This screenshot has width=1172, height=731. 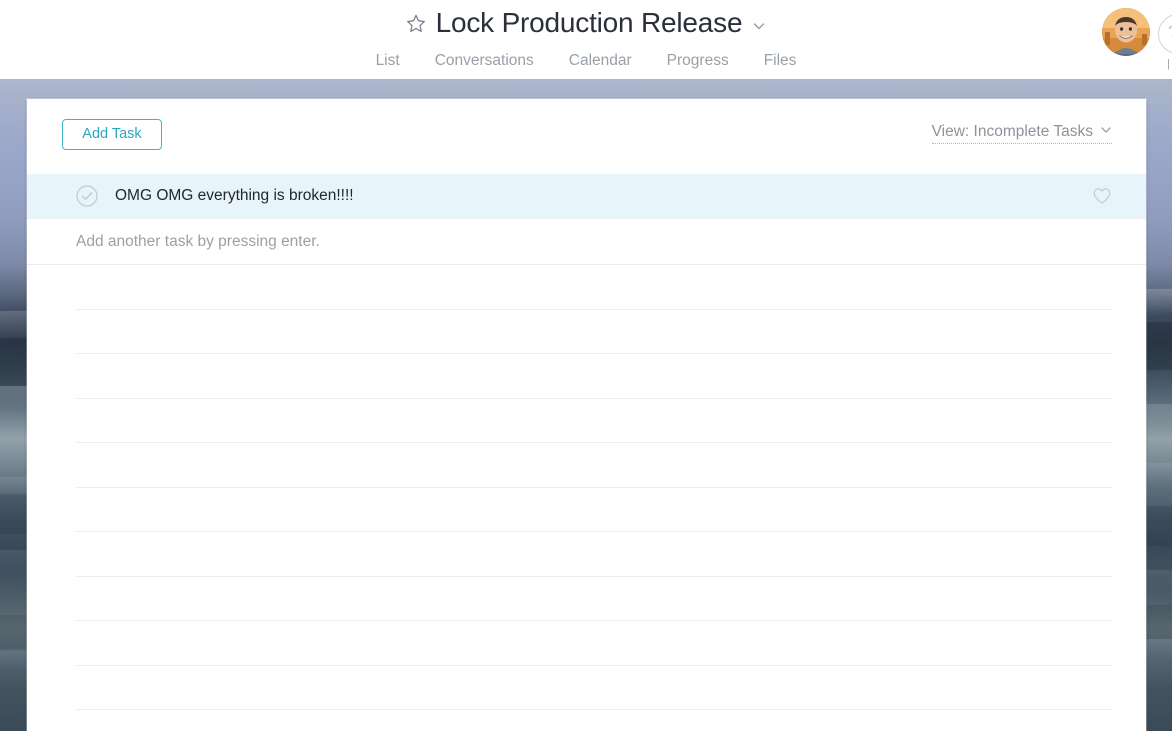 What do you see at coordinates (112, 134) in the screenshot?
I see `add-task-button: Add Task` at bounding box center [112, 134].